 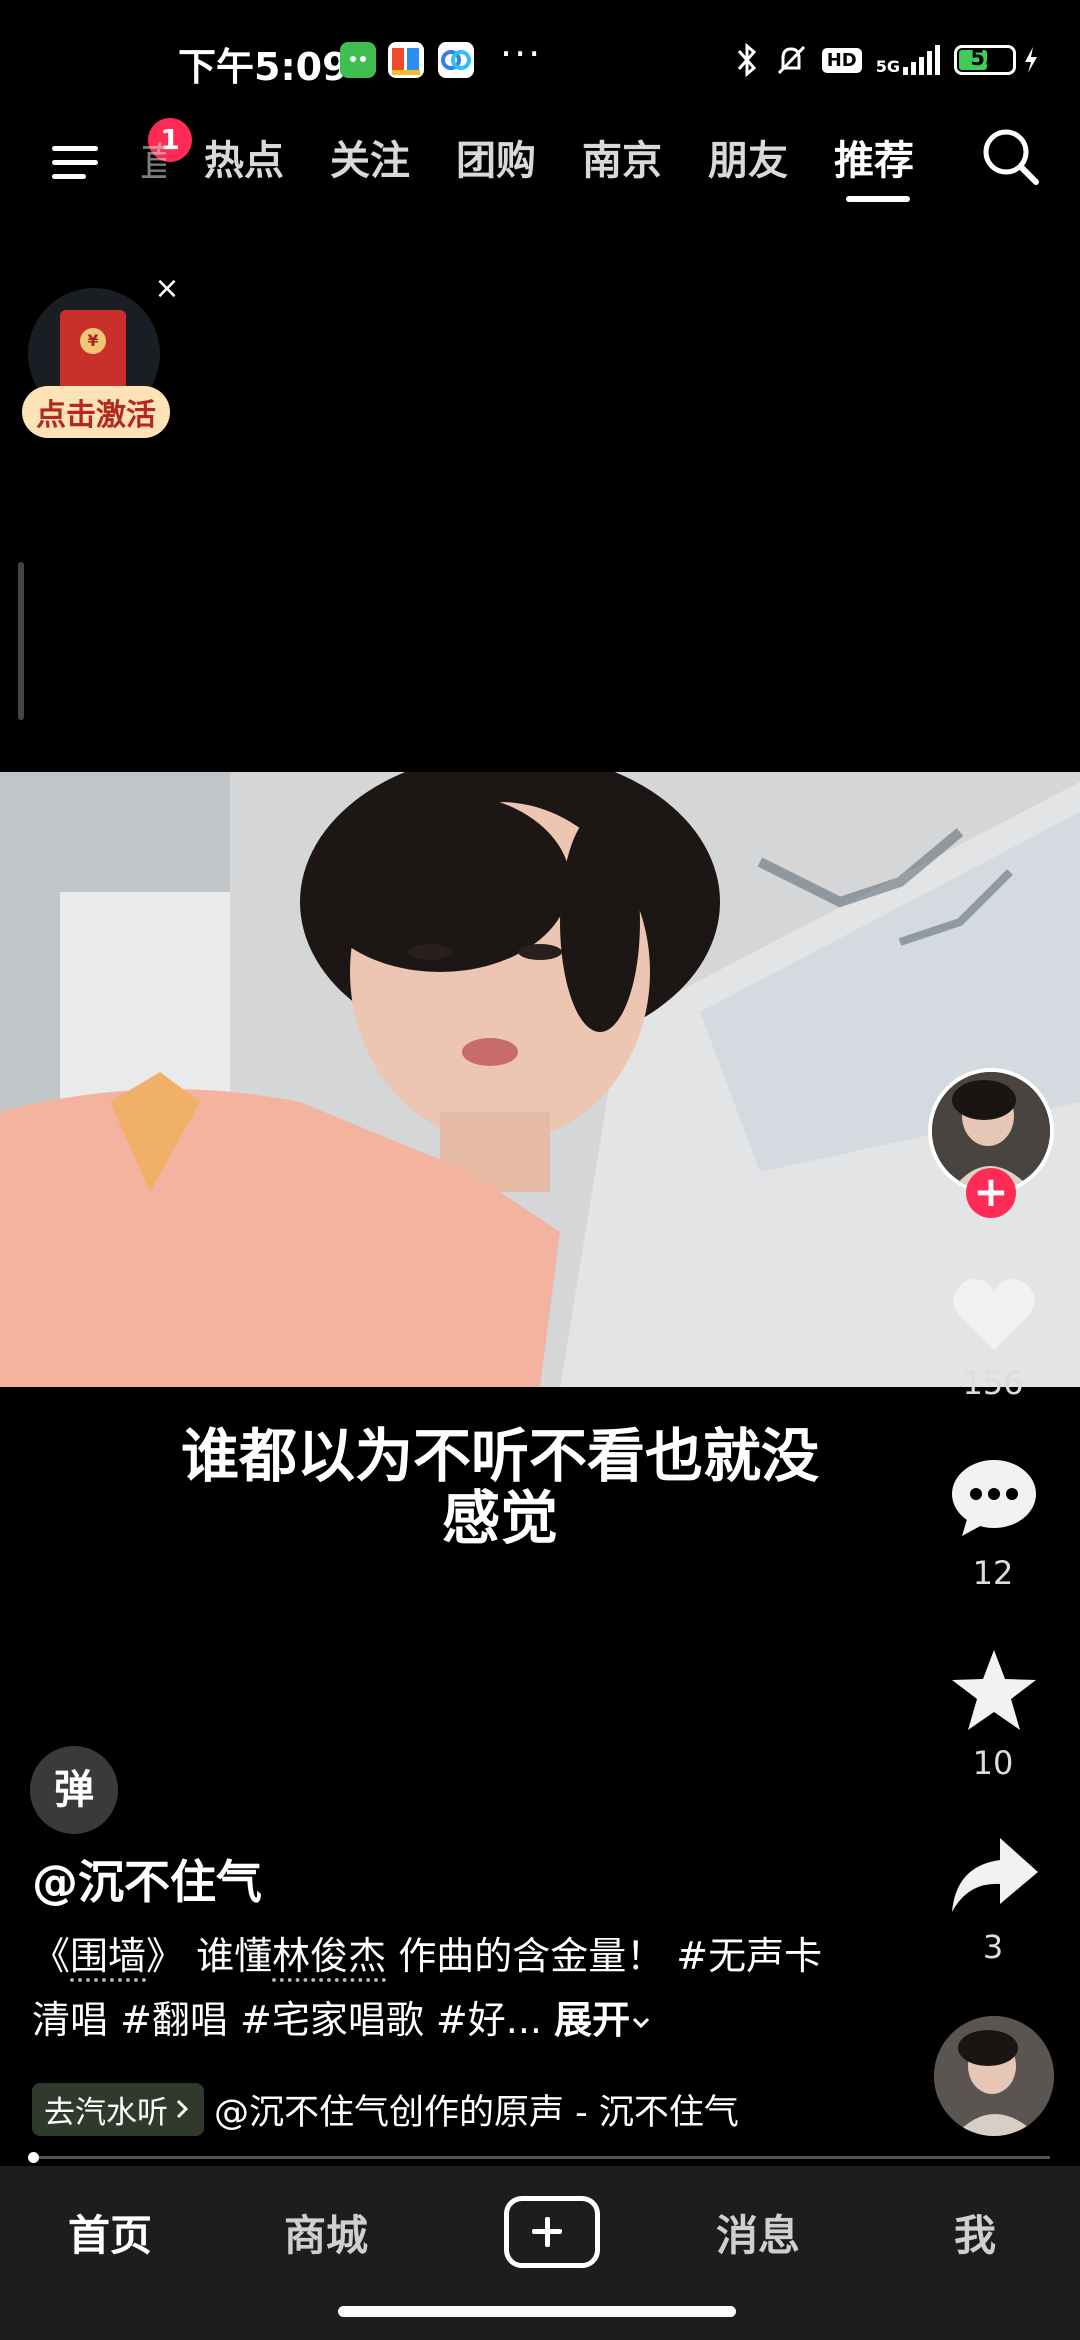 What do you see at coordinates (110, 2232) in the screenshot?
I see `tab-home: 首页` at bounding box center [110, 2232].